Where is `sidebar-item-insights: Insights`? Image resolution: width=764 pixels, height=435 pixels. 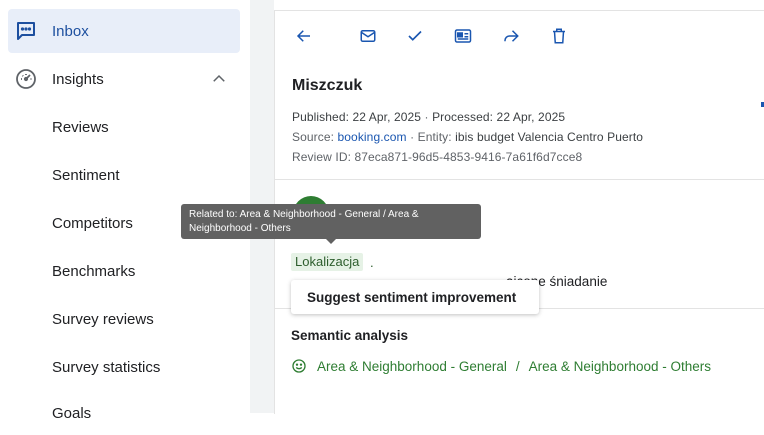 sidebar-item-insights: Insights is located at coordinates (125, 79).